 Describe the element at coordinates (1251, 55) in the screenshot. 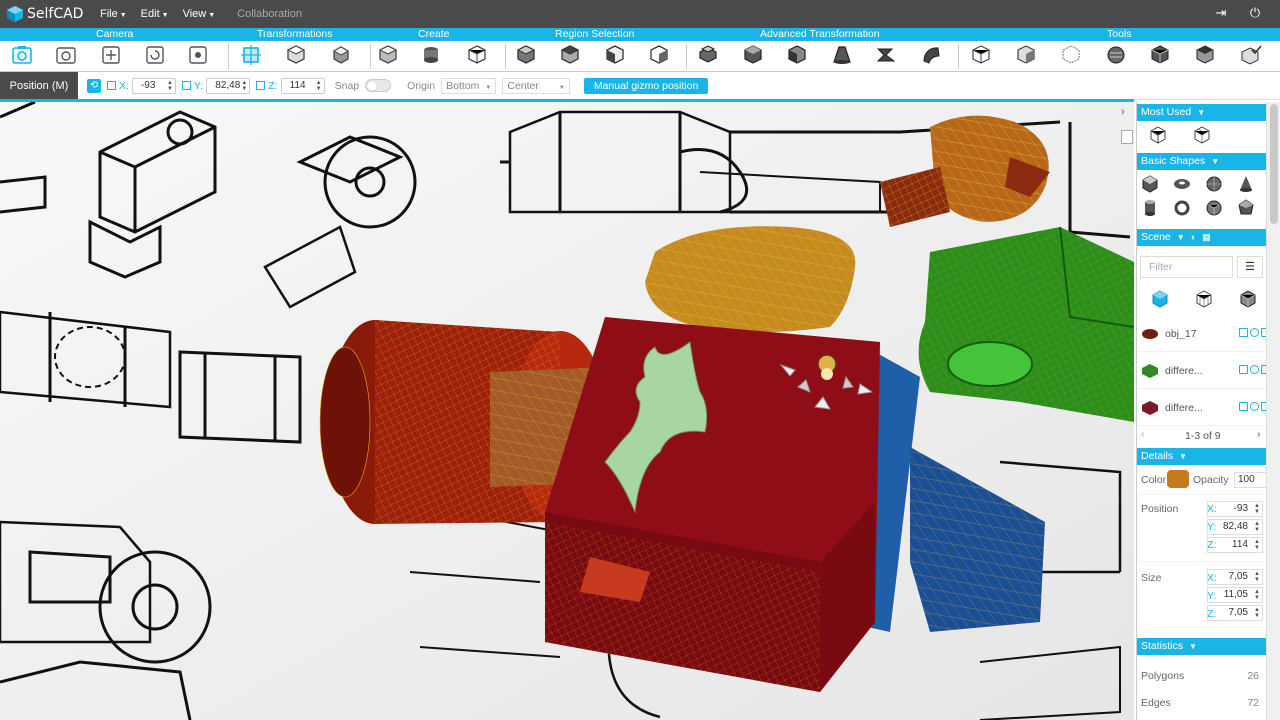

I see `tool-check-button` at that location.